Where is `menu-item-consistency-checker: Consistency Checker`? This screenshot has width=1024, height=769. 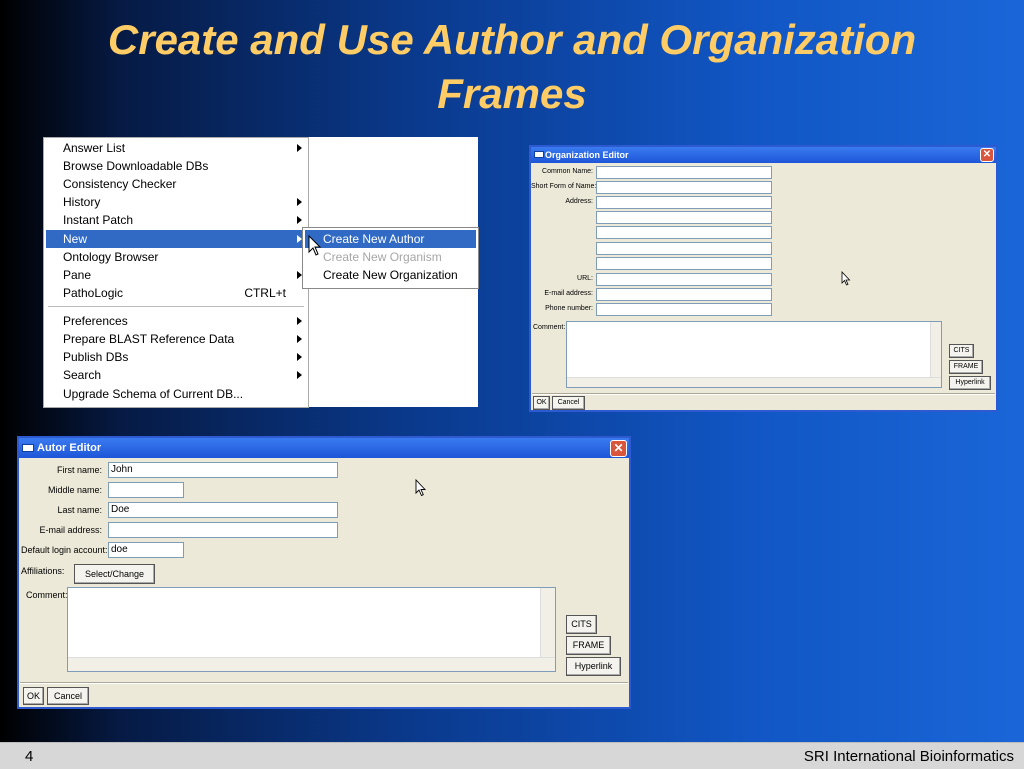 menu-item-consistency-checker: Consistency Checker is located at coordinates (177, 184).